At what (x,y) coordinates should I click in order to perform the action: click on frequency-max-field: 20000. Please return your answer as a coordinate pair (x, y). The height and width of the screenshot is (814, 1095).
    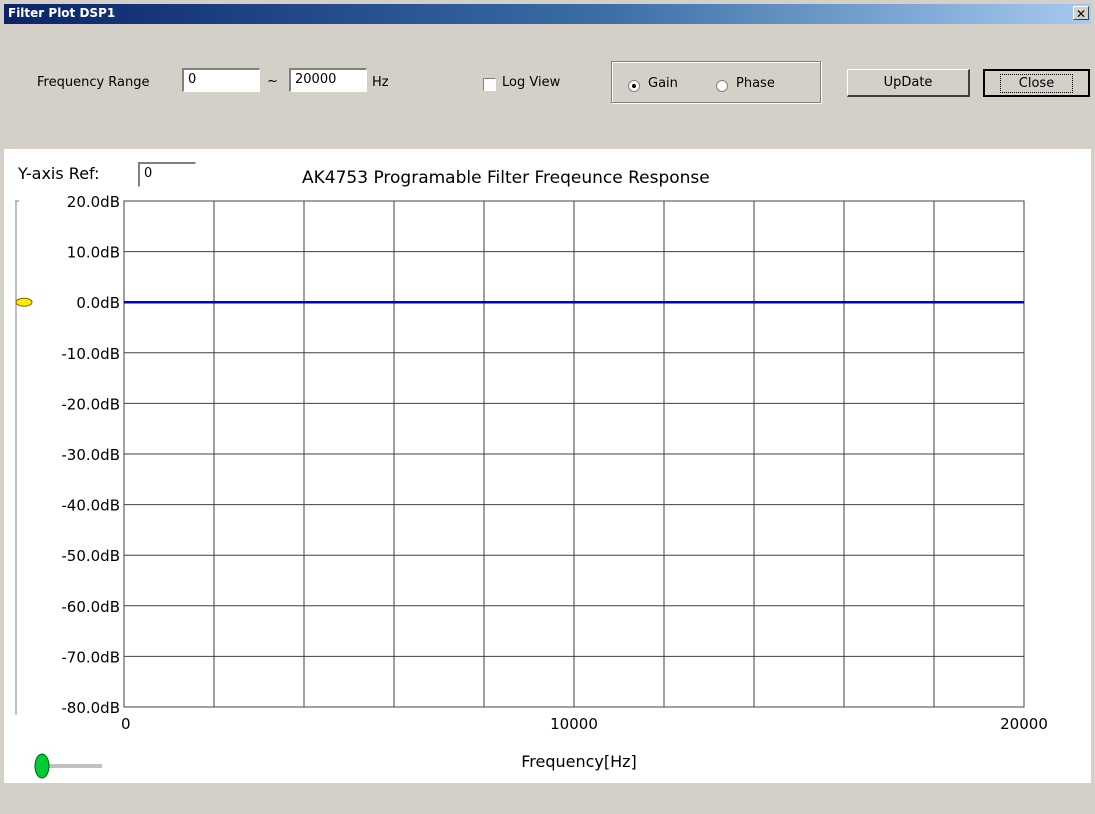
    Looking at the image, I should click on (328, 80).